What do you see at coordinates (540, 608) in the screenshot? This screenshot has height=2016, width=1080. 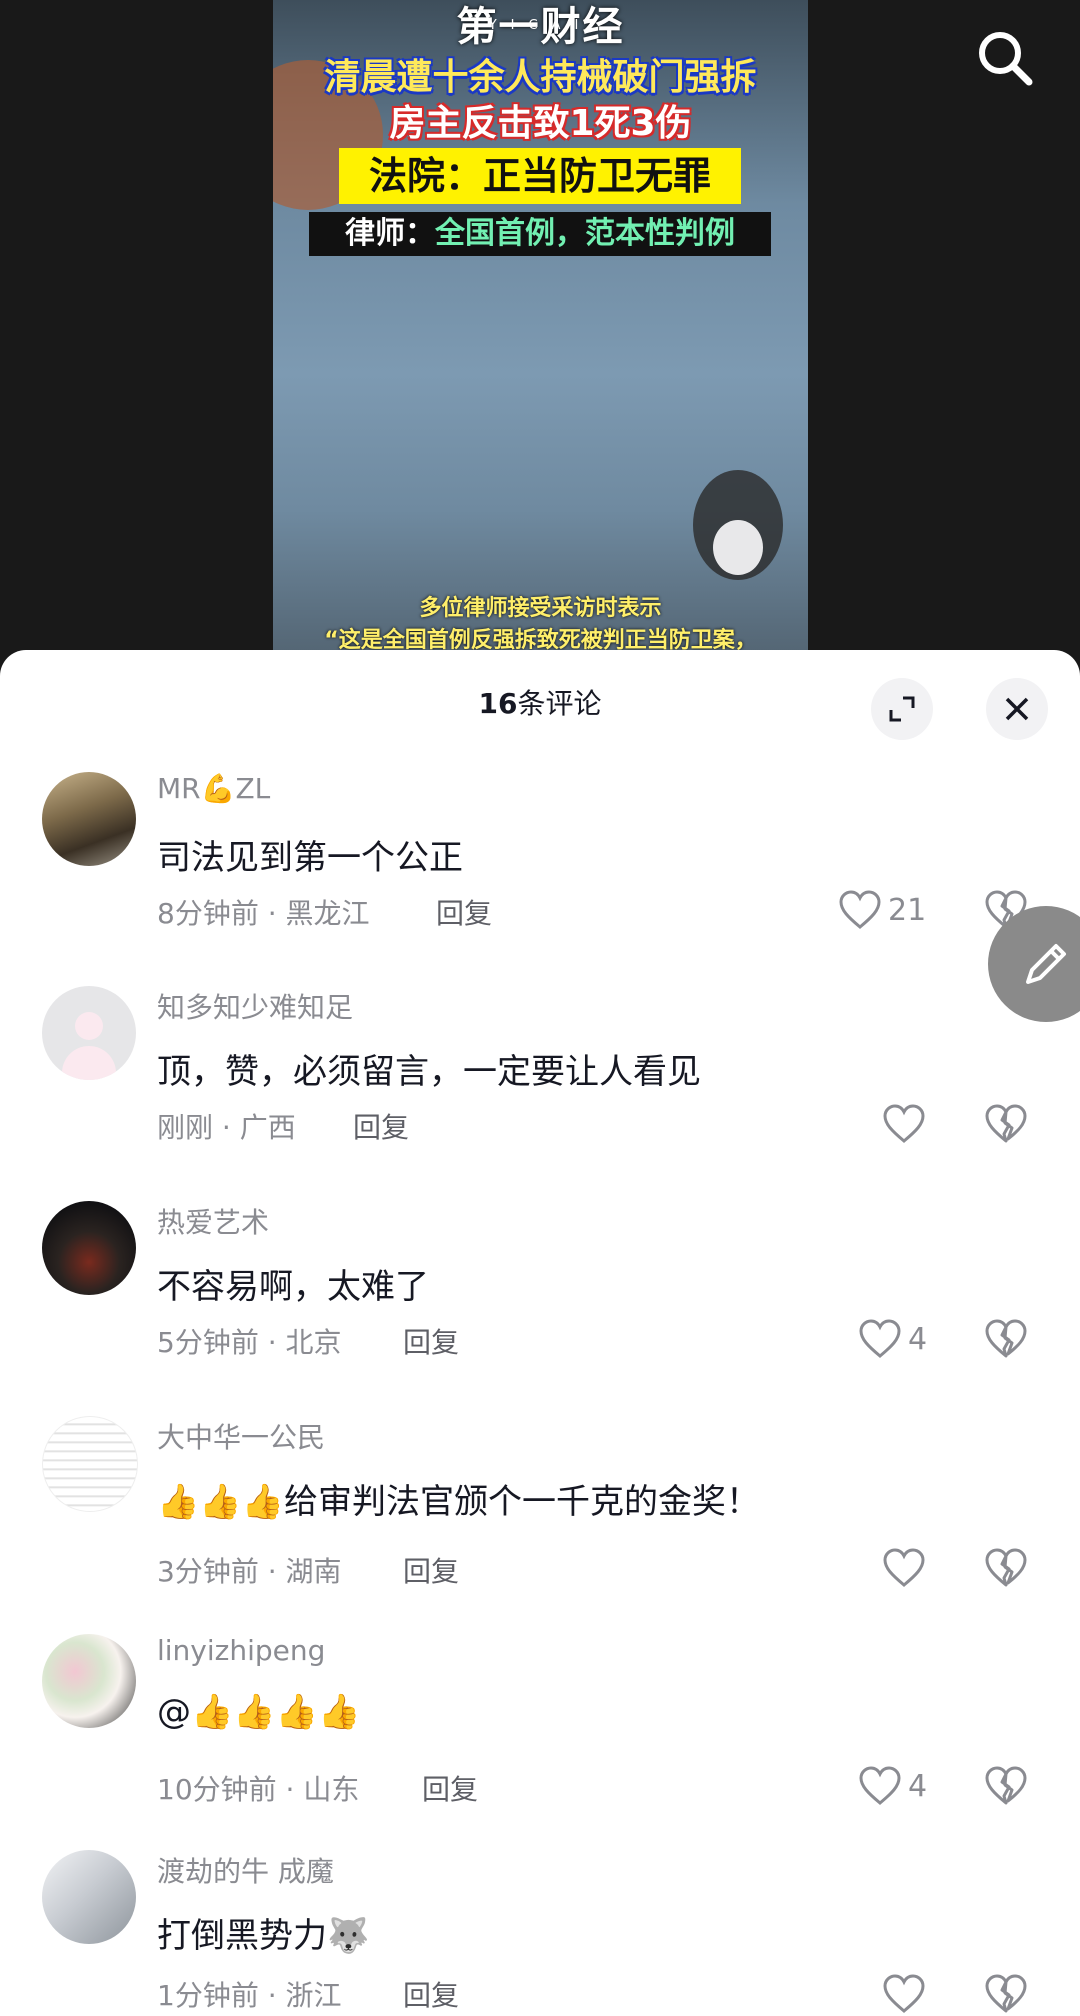 I see `video-subtitle-1: 多位律师接受采访时表示` at bounding box center [540, 608].